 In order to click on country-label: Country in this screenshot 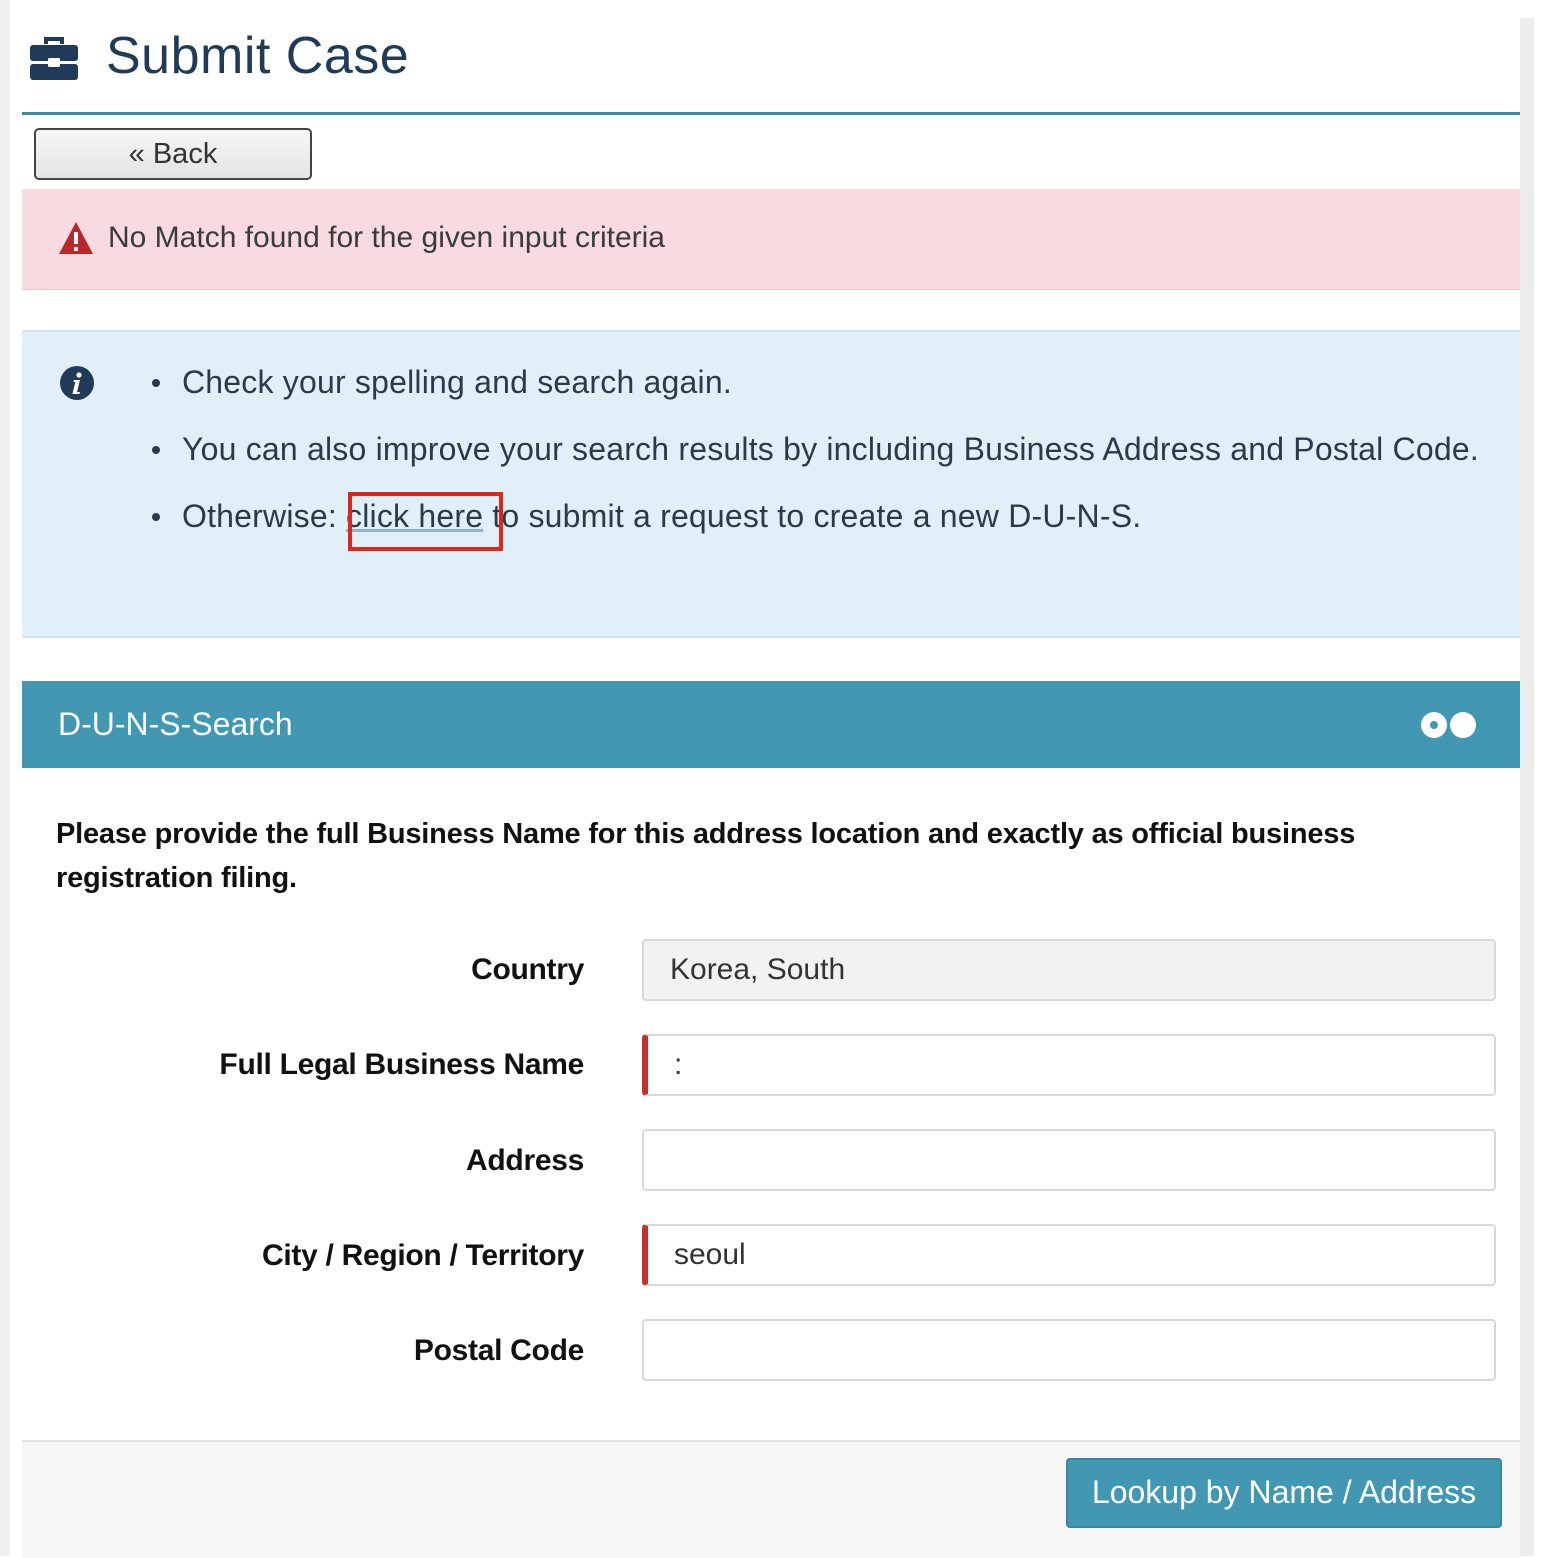, I will do `click(527, 969)`.